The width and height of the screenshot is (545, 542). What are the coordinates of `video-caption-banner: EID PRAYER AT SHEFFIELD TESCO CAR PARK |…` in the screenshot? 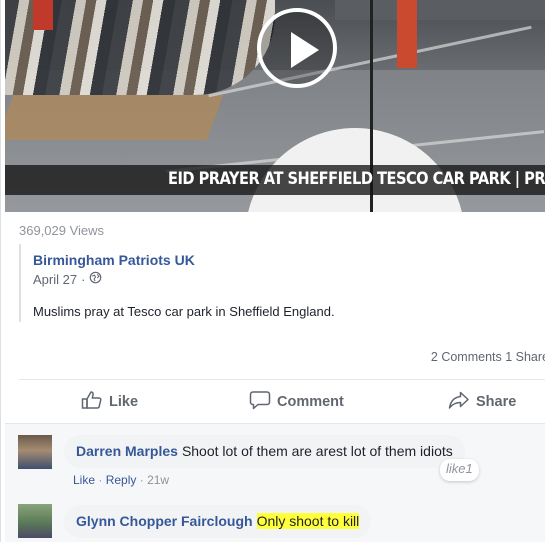 It's located at (275, 180).